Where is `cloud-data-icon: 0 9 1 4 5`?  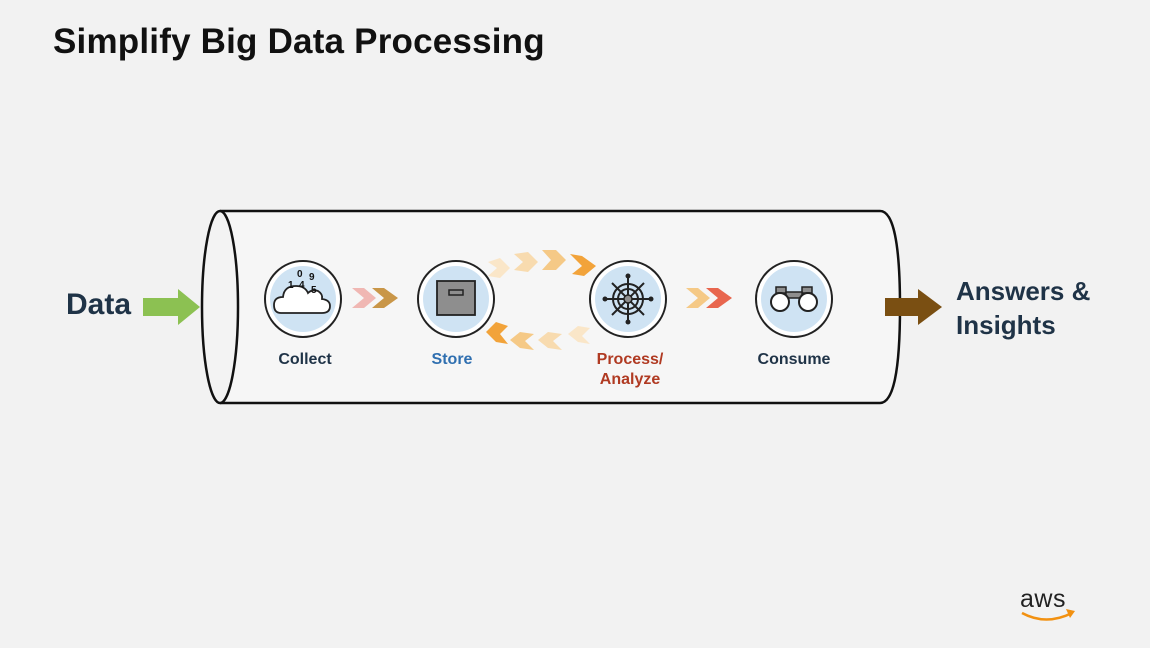 cloud-data-icon: 0 9 1 4 5 is located at coordinates (303, 299).